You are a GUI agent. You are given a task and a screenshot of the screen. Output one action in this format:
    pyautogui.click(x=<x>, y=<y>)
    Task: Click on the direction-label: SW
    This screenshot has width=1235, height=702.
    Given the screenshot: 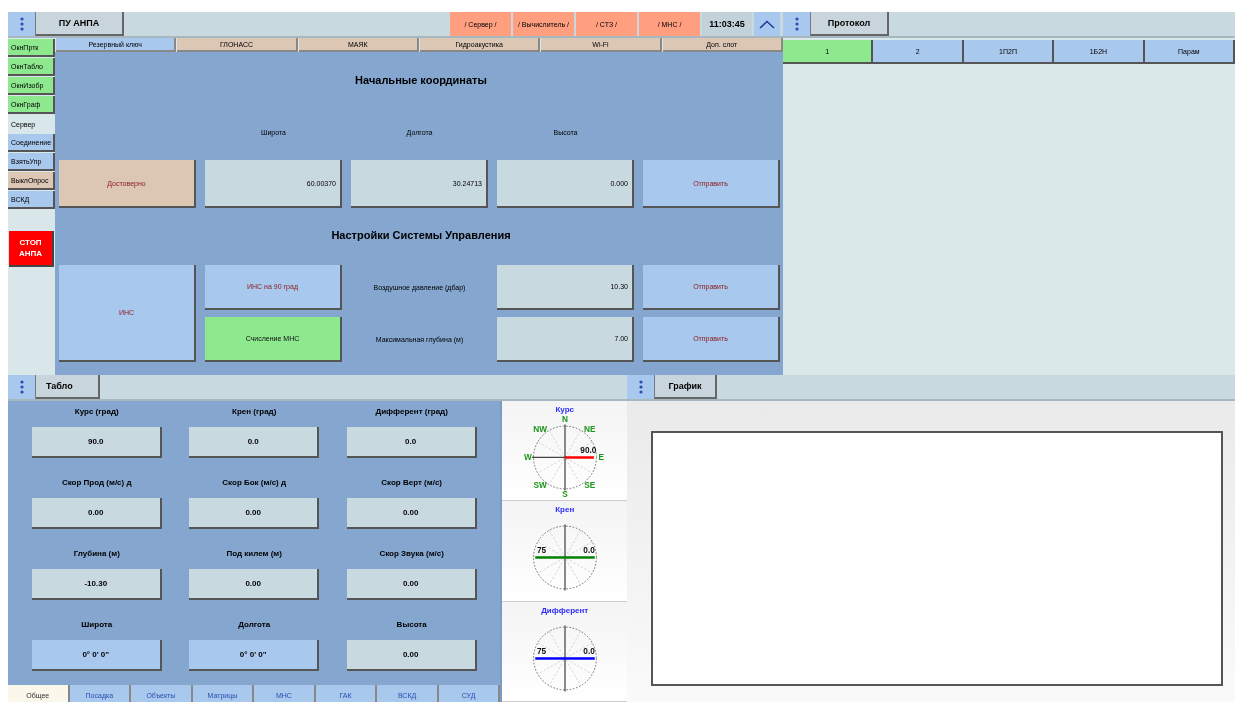 What is the action you would take?
    pyautogui.click(x=540, y=485)
    